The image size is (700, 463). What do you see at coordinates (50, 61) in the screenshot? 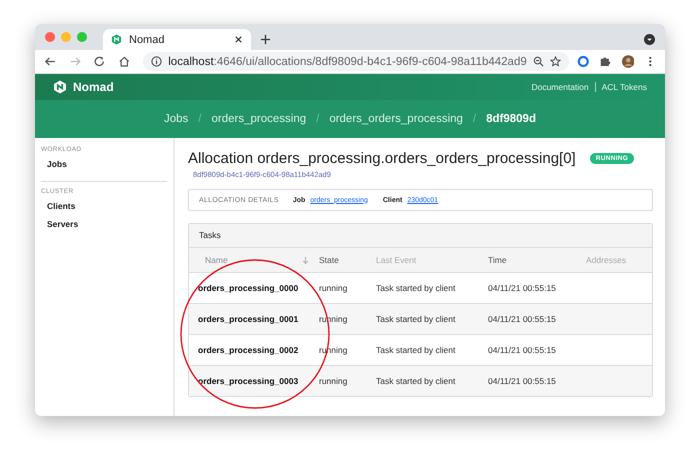
I see `back-icon` at bounding box center [50, 61].